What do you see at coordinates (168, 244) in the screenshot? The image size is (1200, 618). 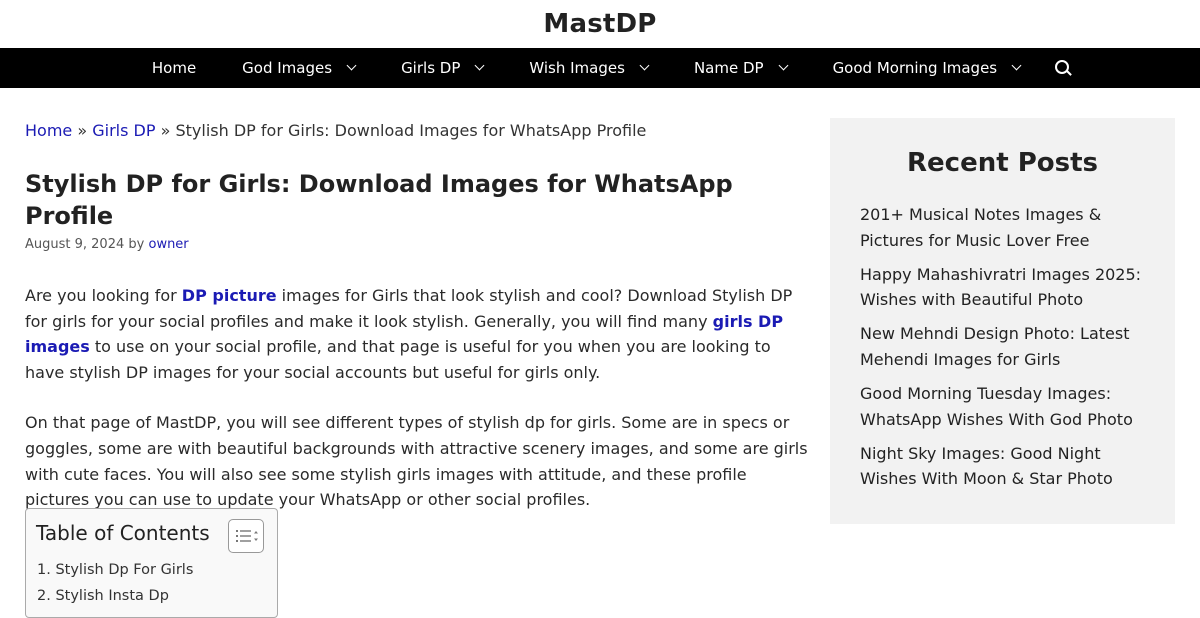 I see `author-link: owner` at bounding box center [168, 244].